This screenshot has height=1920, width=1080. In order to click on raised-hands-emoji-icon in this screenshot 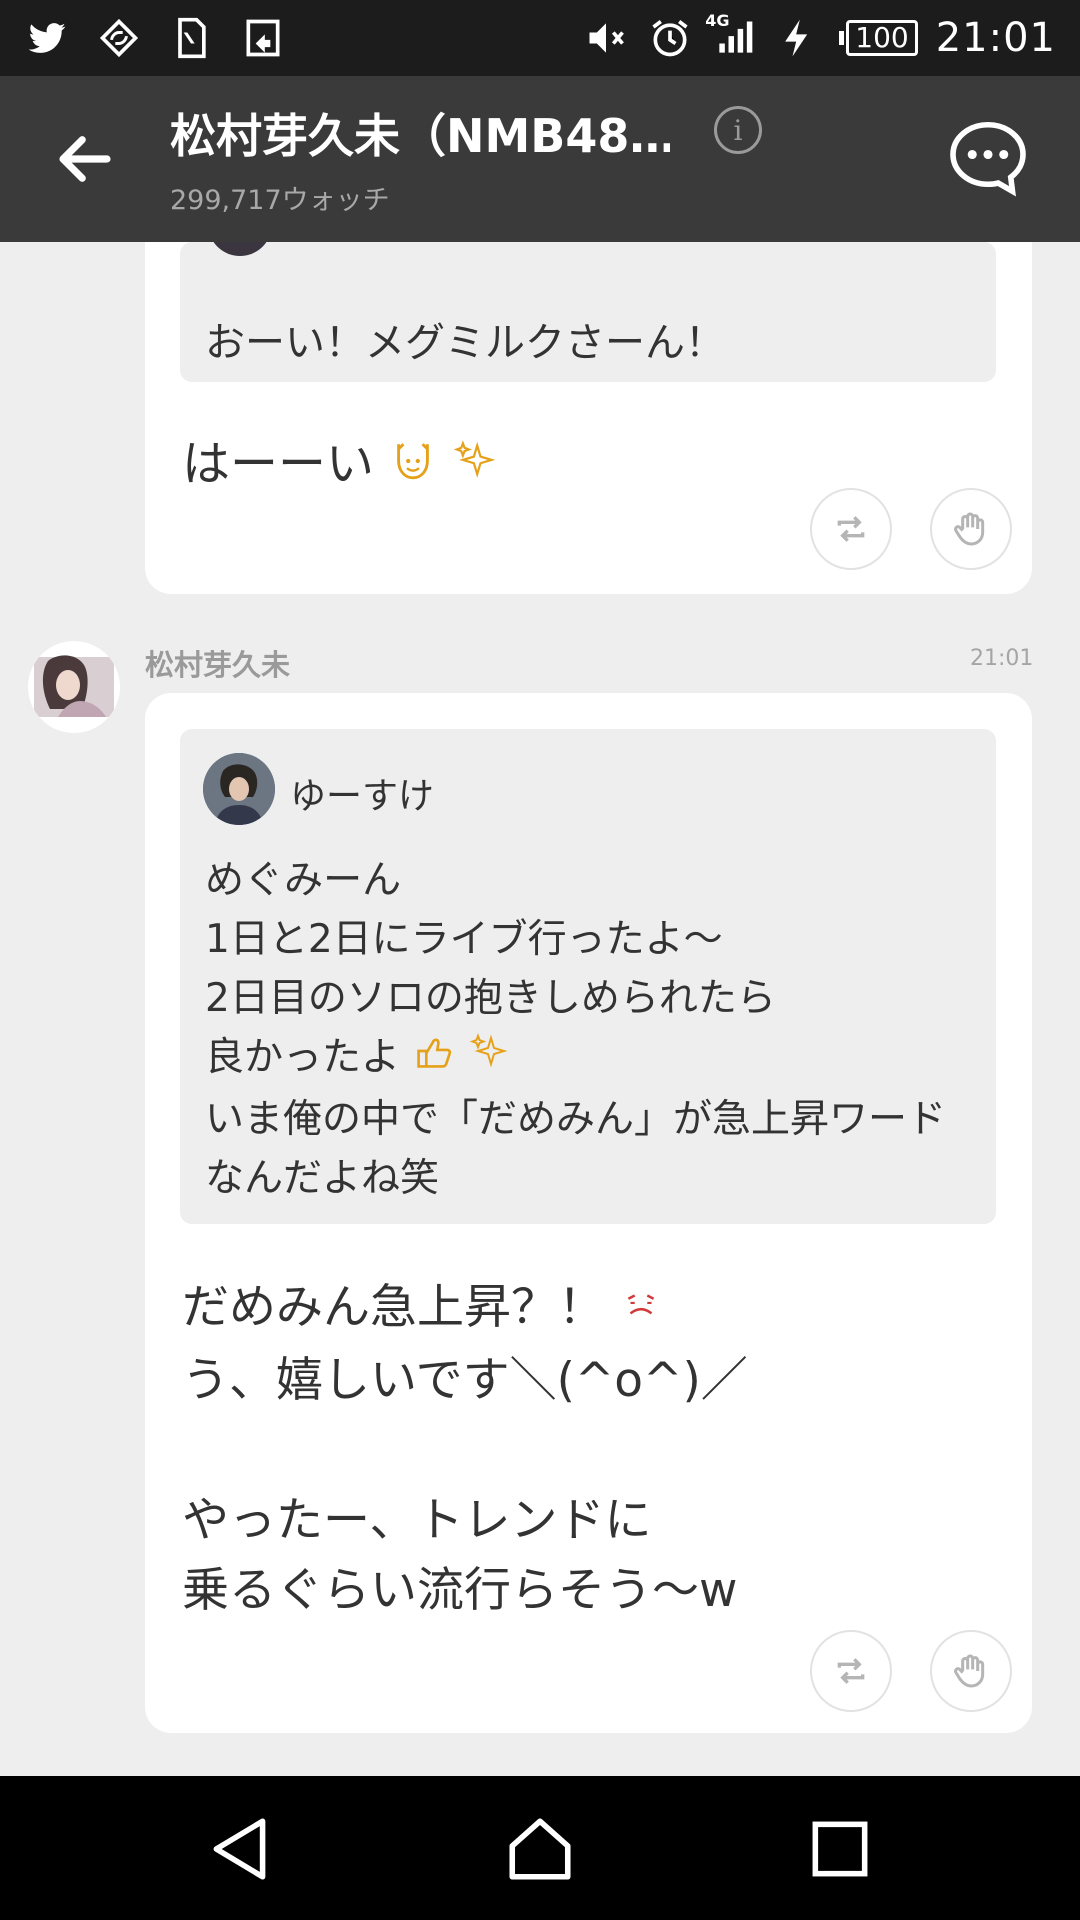, I will do `click(413, 467)`.